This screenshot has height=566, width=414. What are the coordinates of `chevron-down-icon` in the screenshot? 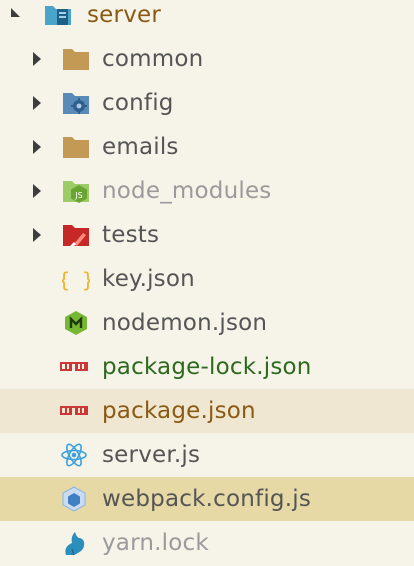 It's located at (15, 12).